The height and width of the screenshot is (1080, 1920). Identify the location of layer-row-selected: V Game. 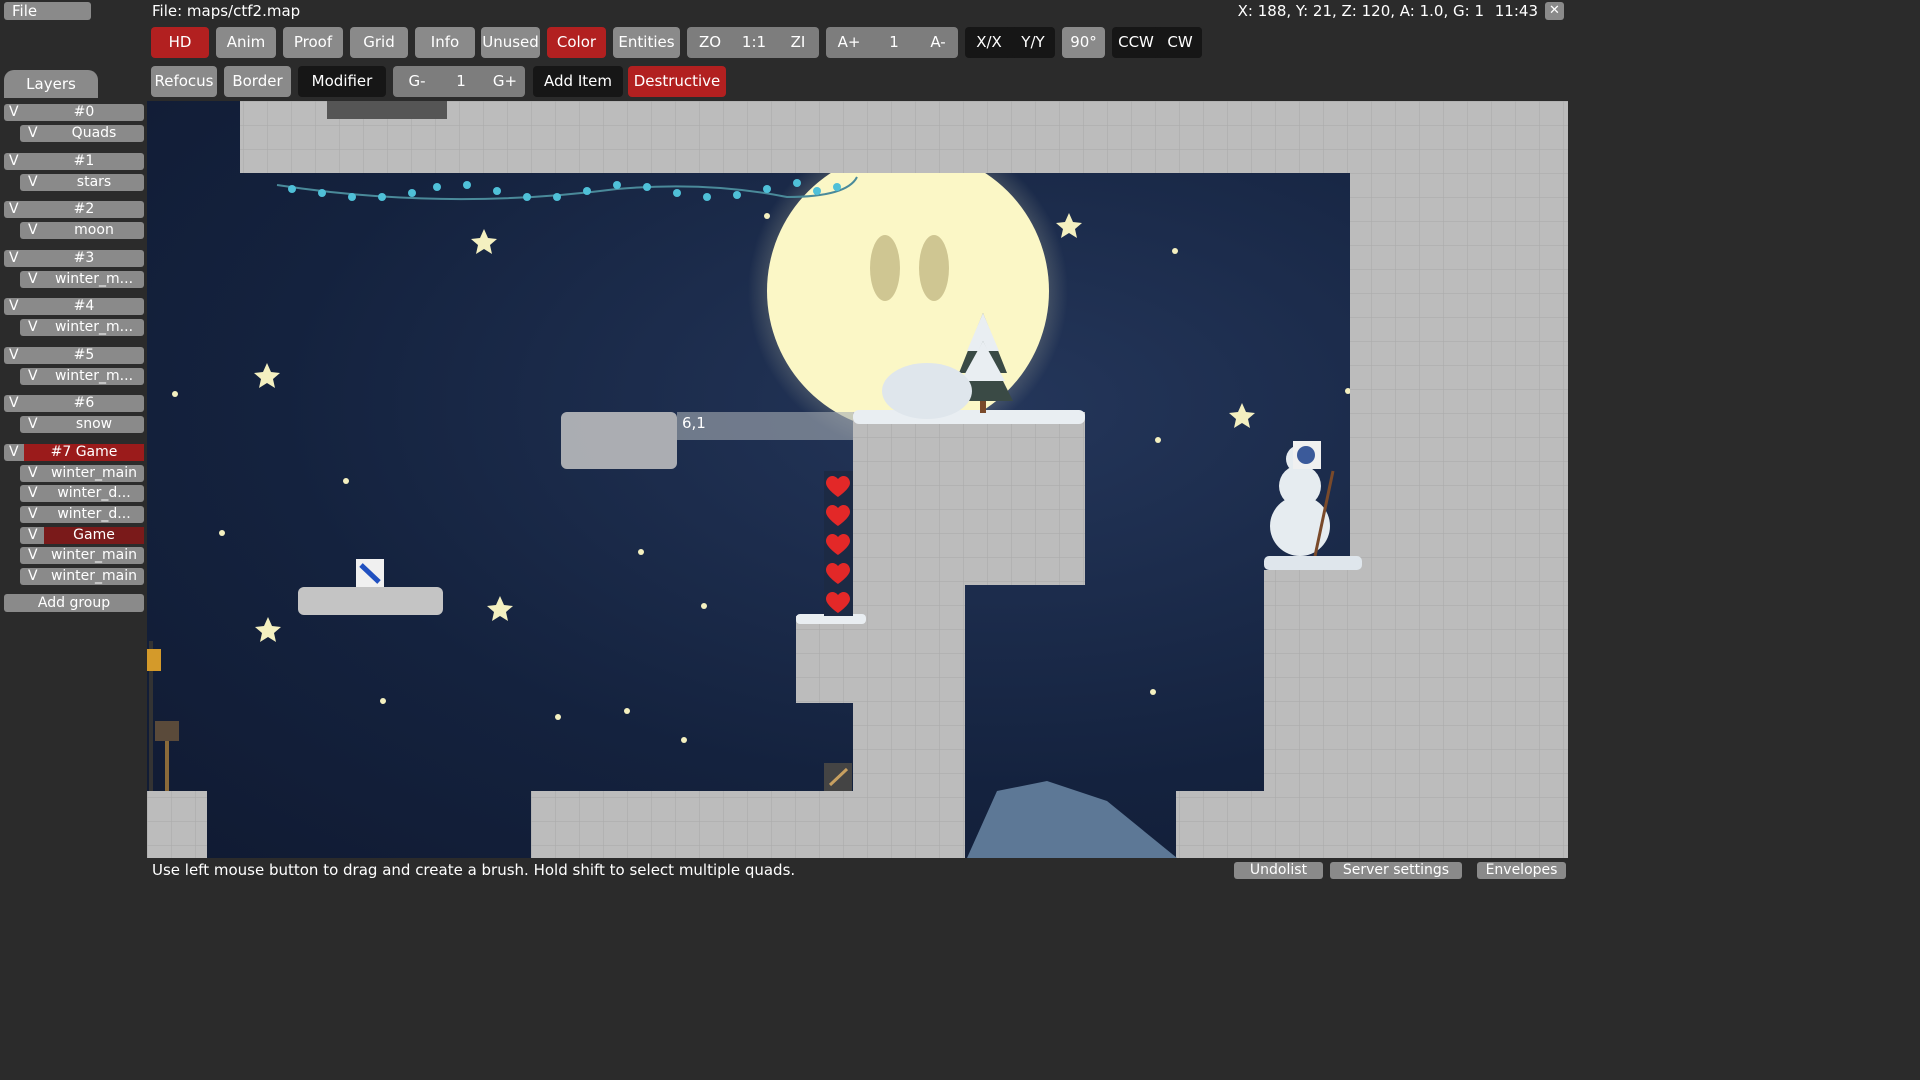
(82, 535).